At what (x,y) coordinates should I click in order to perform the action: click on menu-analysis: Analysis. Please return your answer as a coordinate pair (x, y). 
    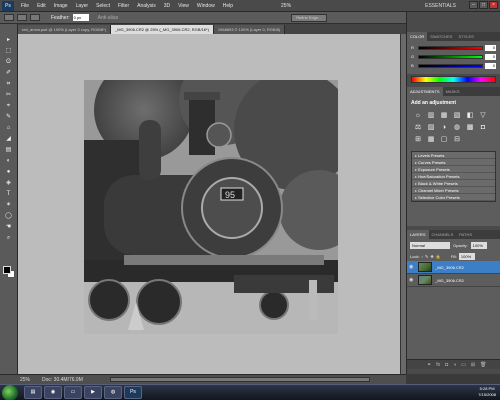
    Looking at the image, I should click on (146, 6).